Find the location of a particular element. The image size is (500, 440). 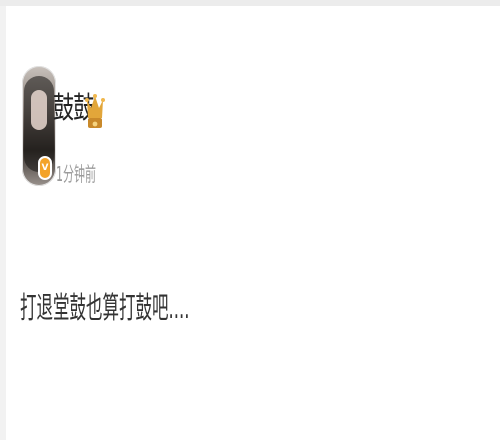

post-timestamp: 1分钟前 is located at coordinates (76, 174).